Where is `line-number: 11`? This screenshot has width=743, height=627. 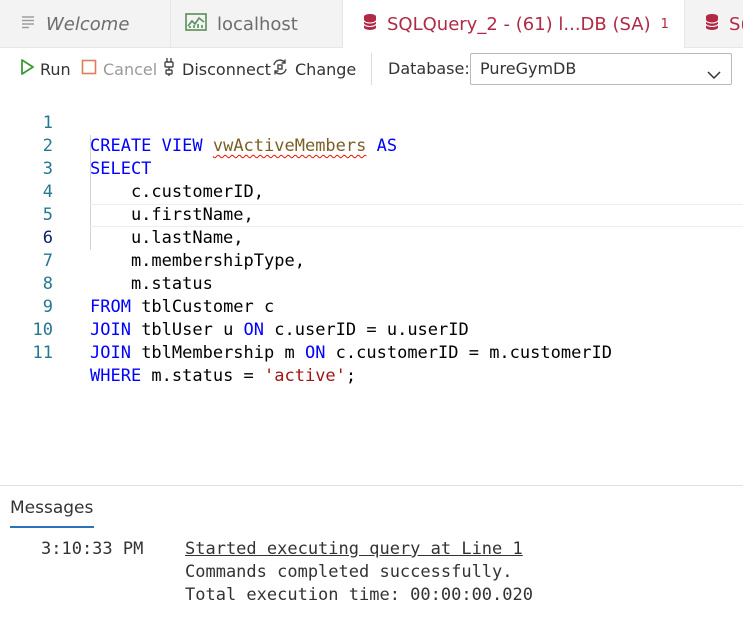 line-number: 11 is located at coordinates (42, 353).